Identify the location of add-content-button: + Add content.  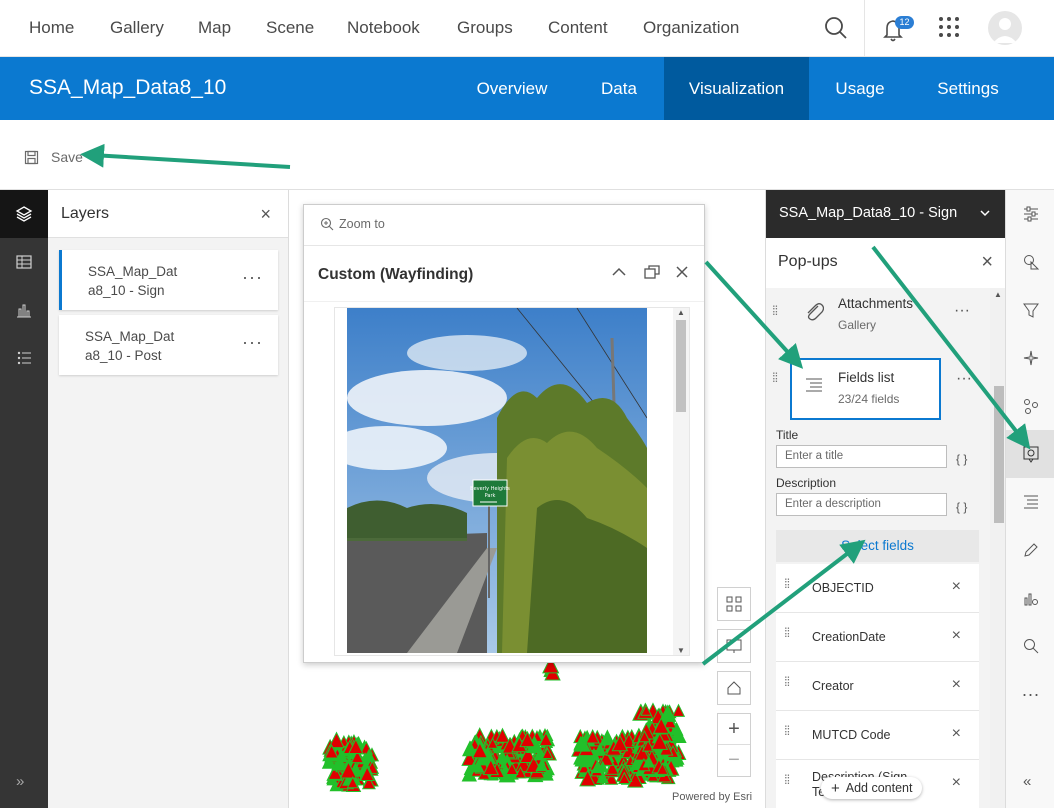
(872, 788).